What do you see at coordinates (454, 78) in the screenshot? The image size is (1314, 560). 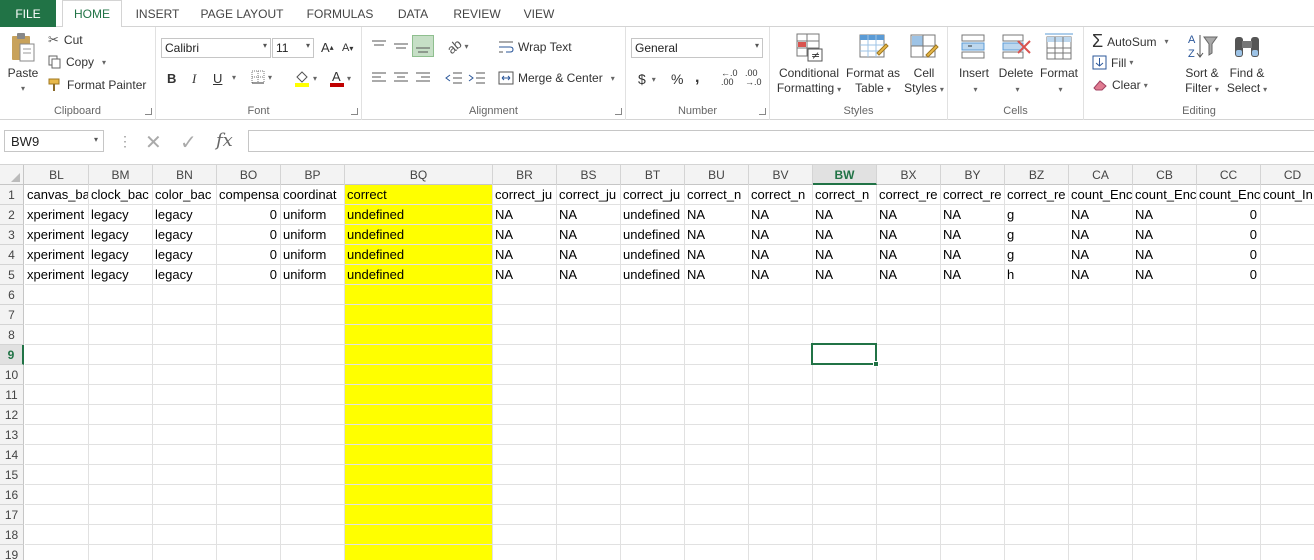 I see `decrease-indent-icon` at bounding box center [454, 78].